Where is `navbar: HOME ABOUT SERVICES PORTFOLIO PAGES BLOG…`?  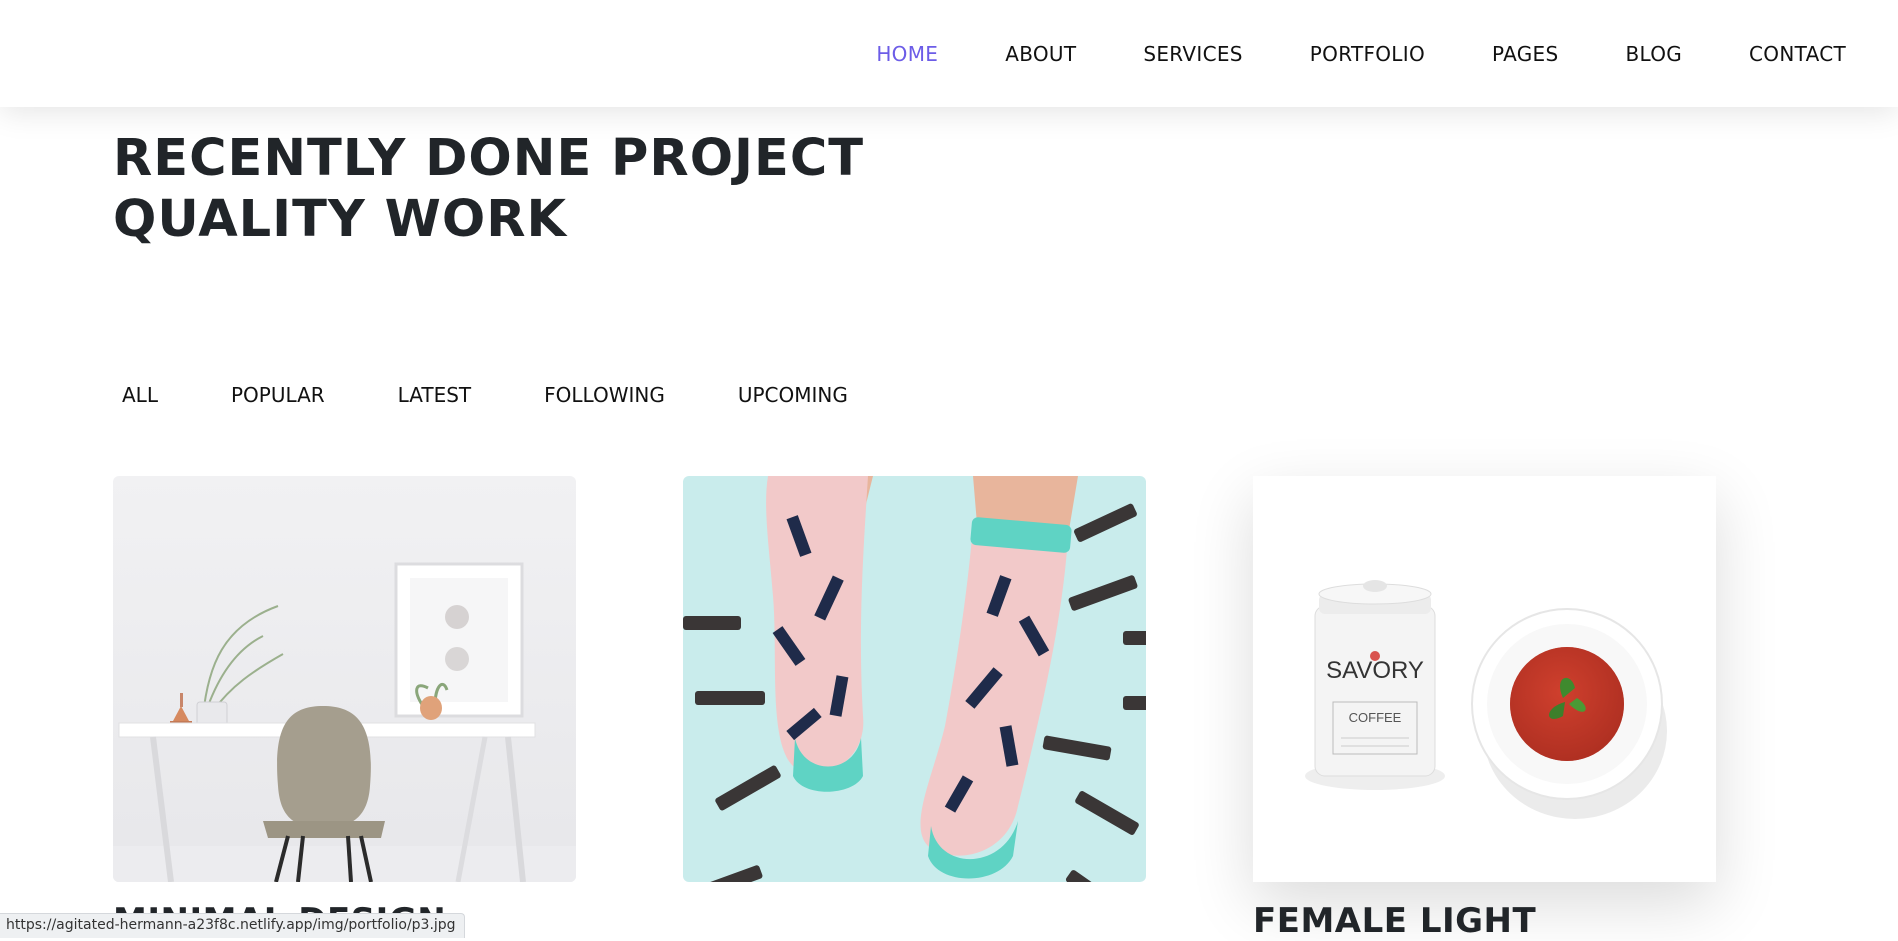
navbar: HOME ABOUT SERVICES PORTFOLIO PAGES BLOG… is located at coordinates (949, 53).